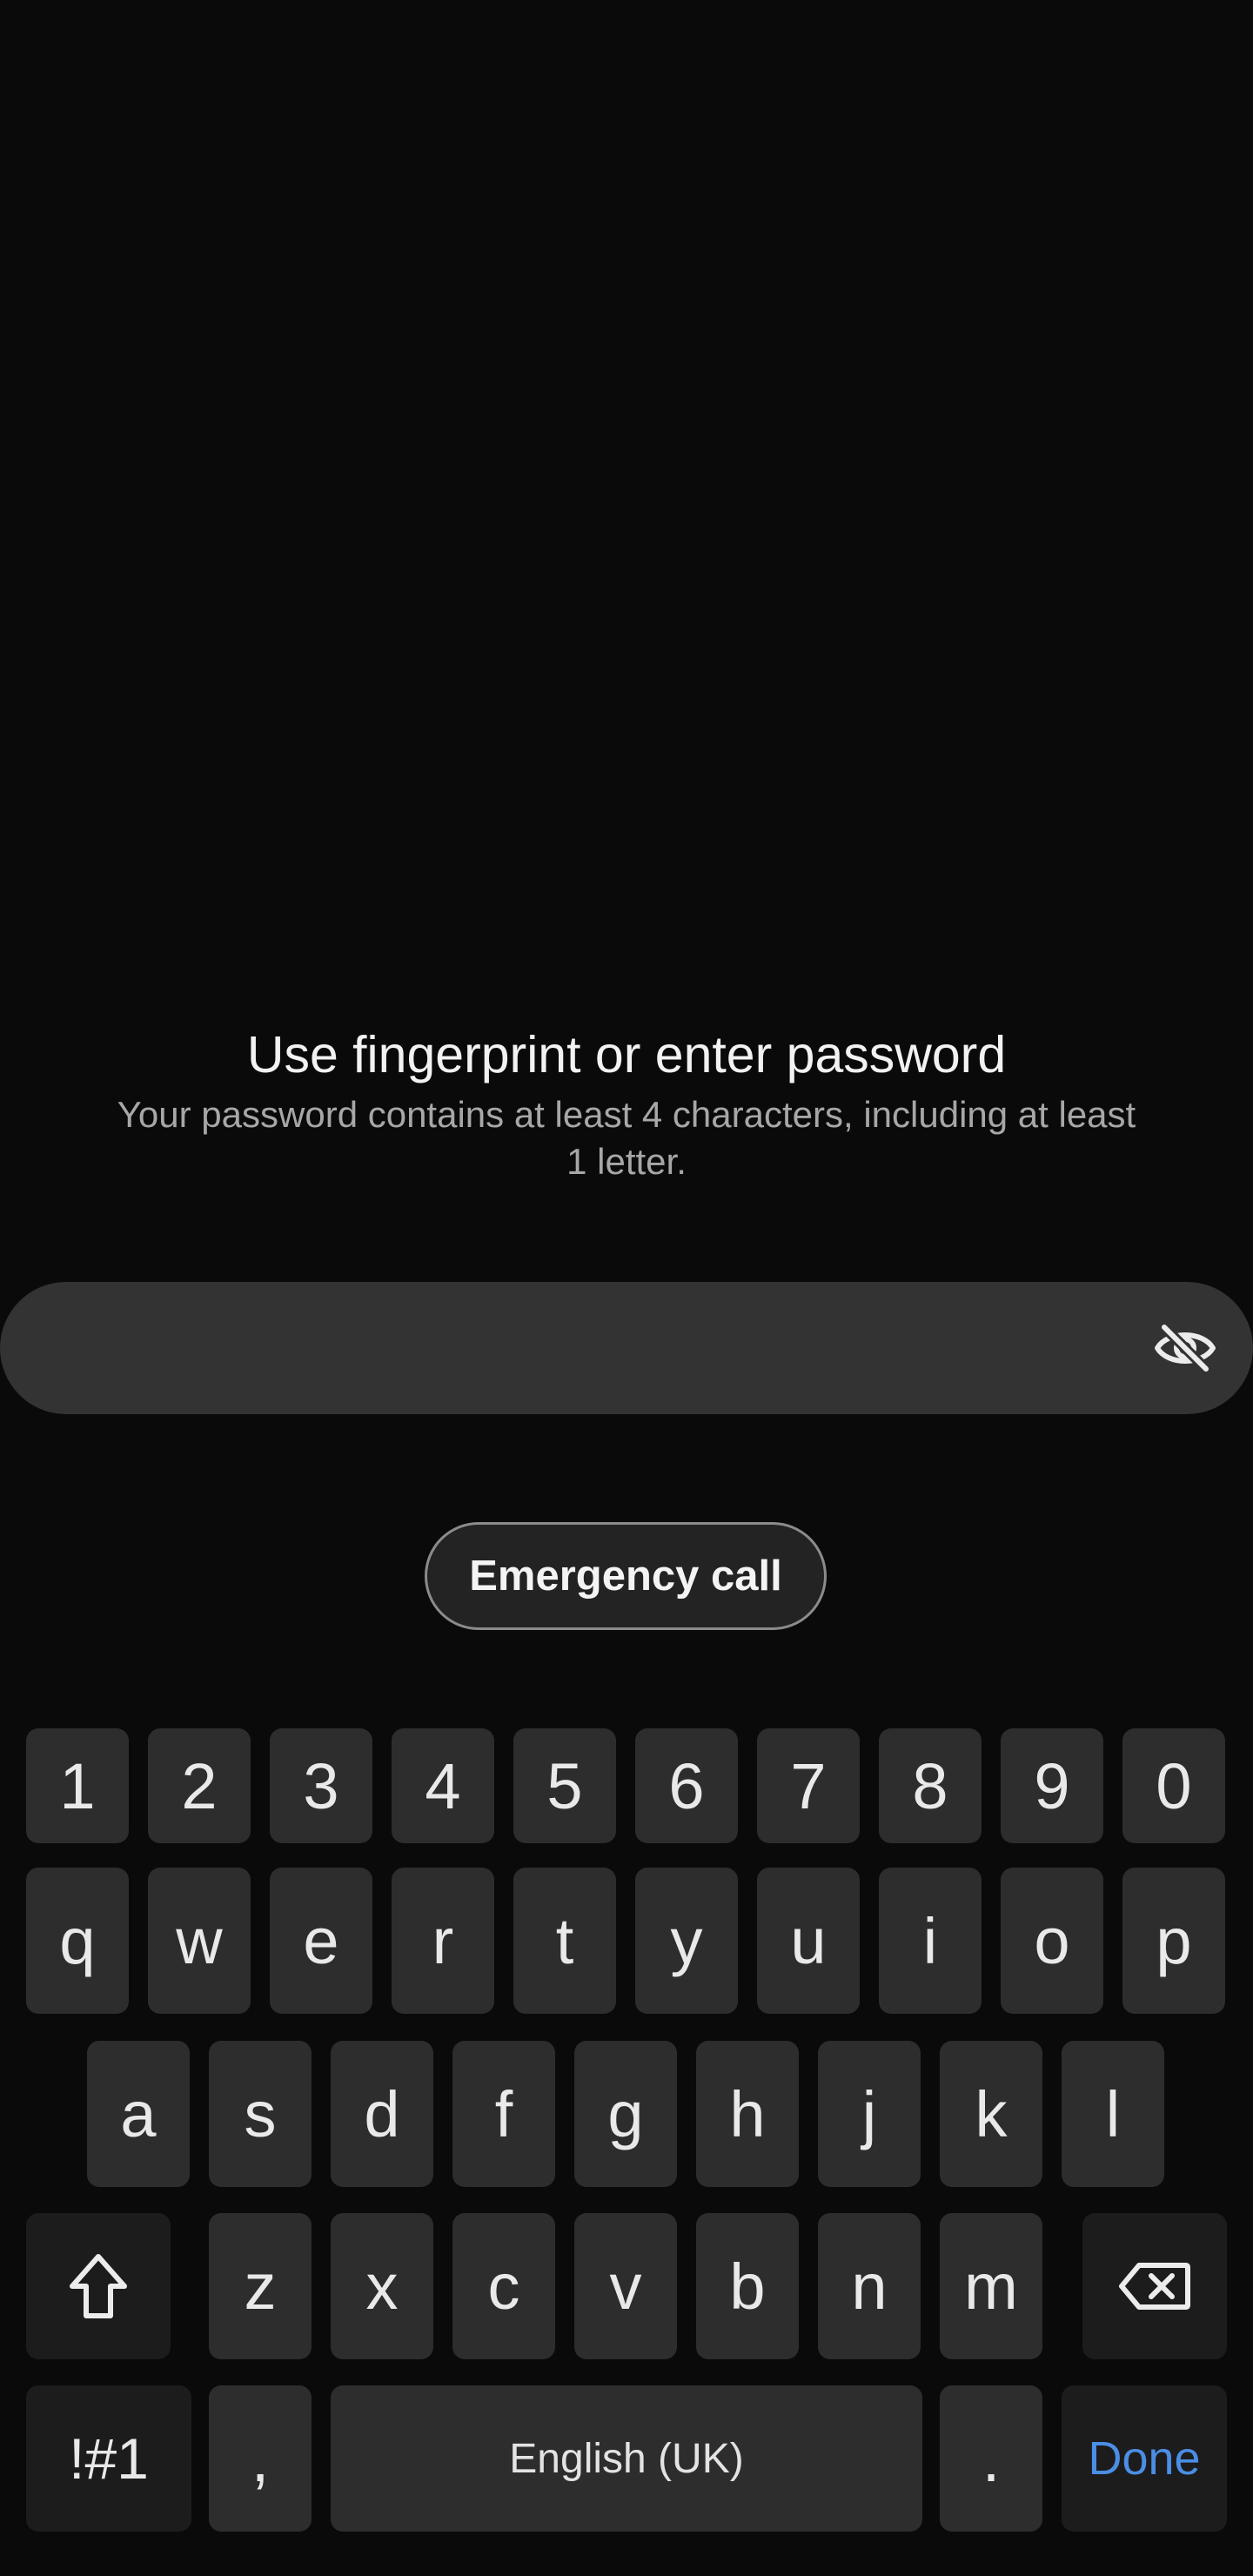 The image size is (1253, 2576). Describe the element at coordinates (991, 2286) in the screenshot. I see `key-m: m` at that location.